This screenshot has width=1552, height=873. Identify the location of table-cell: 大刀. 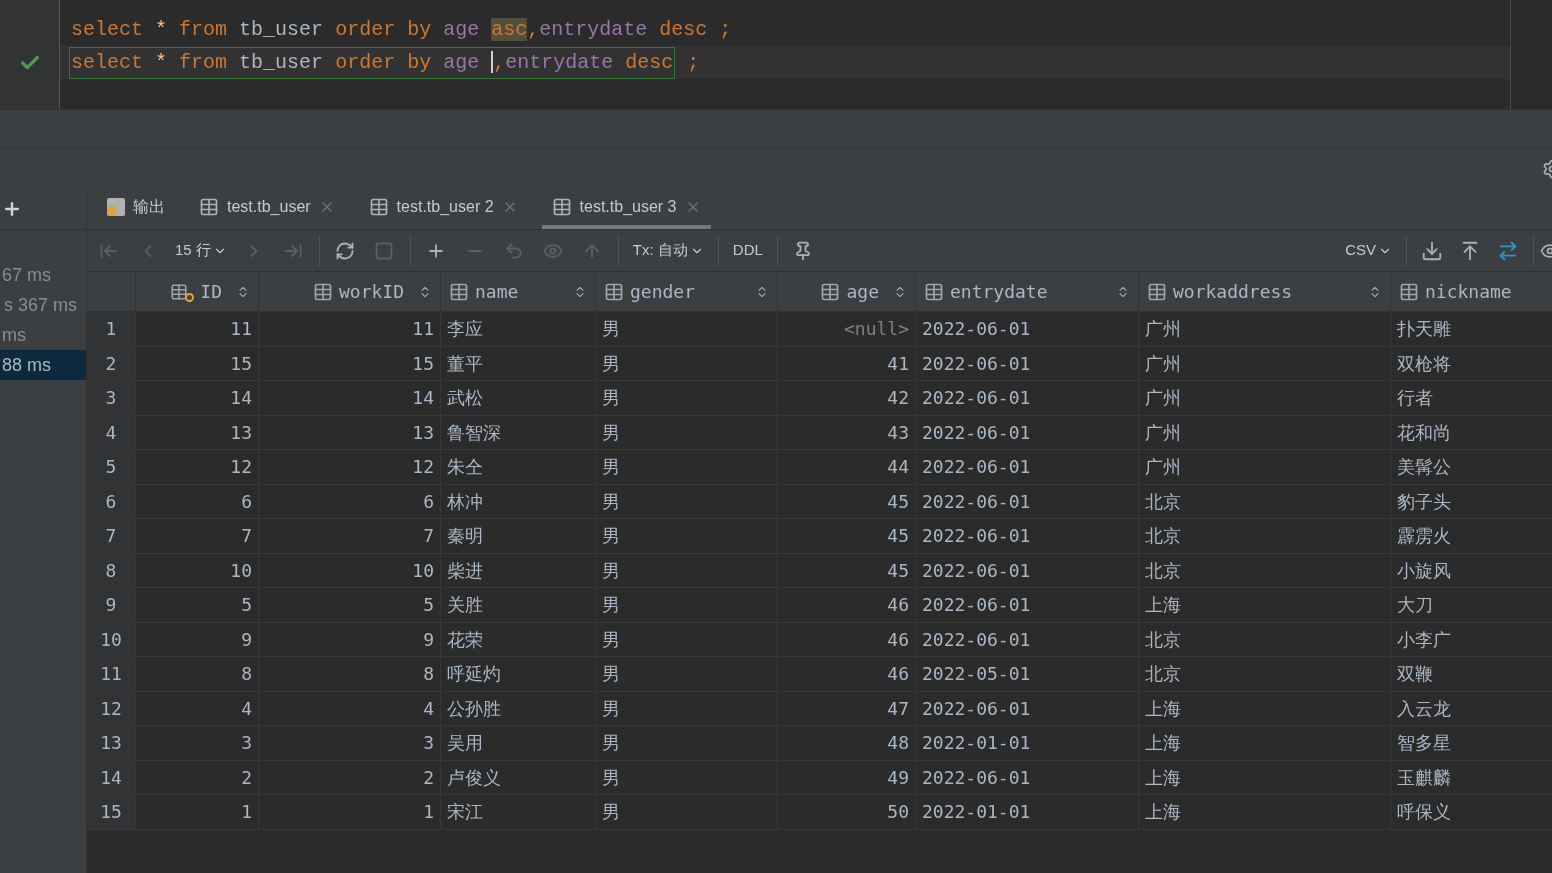
(1471, 605).